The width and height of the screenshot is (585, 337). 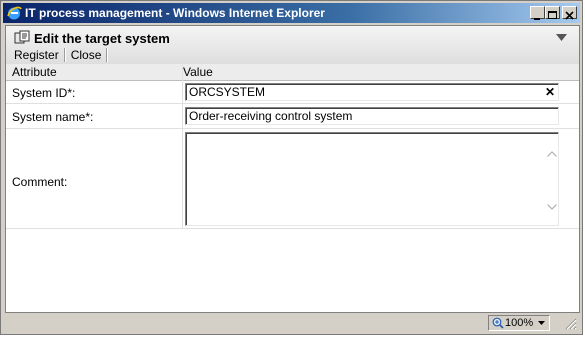 I want to click on chevron-down-icon, so click(x=541, y=323).